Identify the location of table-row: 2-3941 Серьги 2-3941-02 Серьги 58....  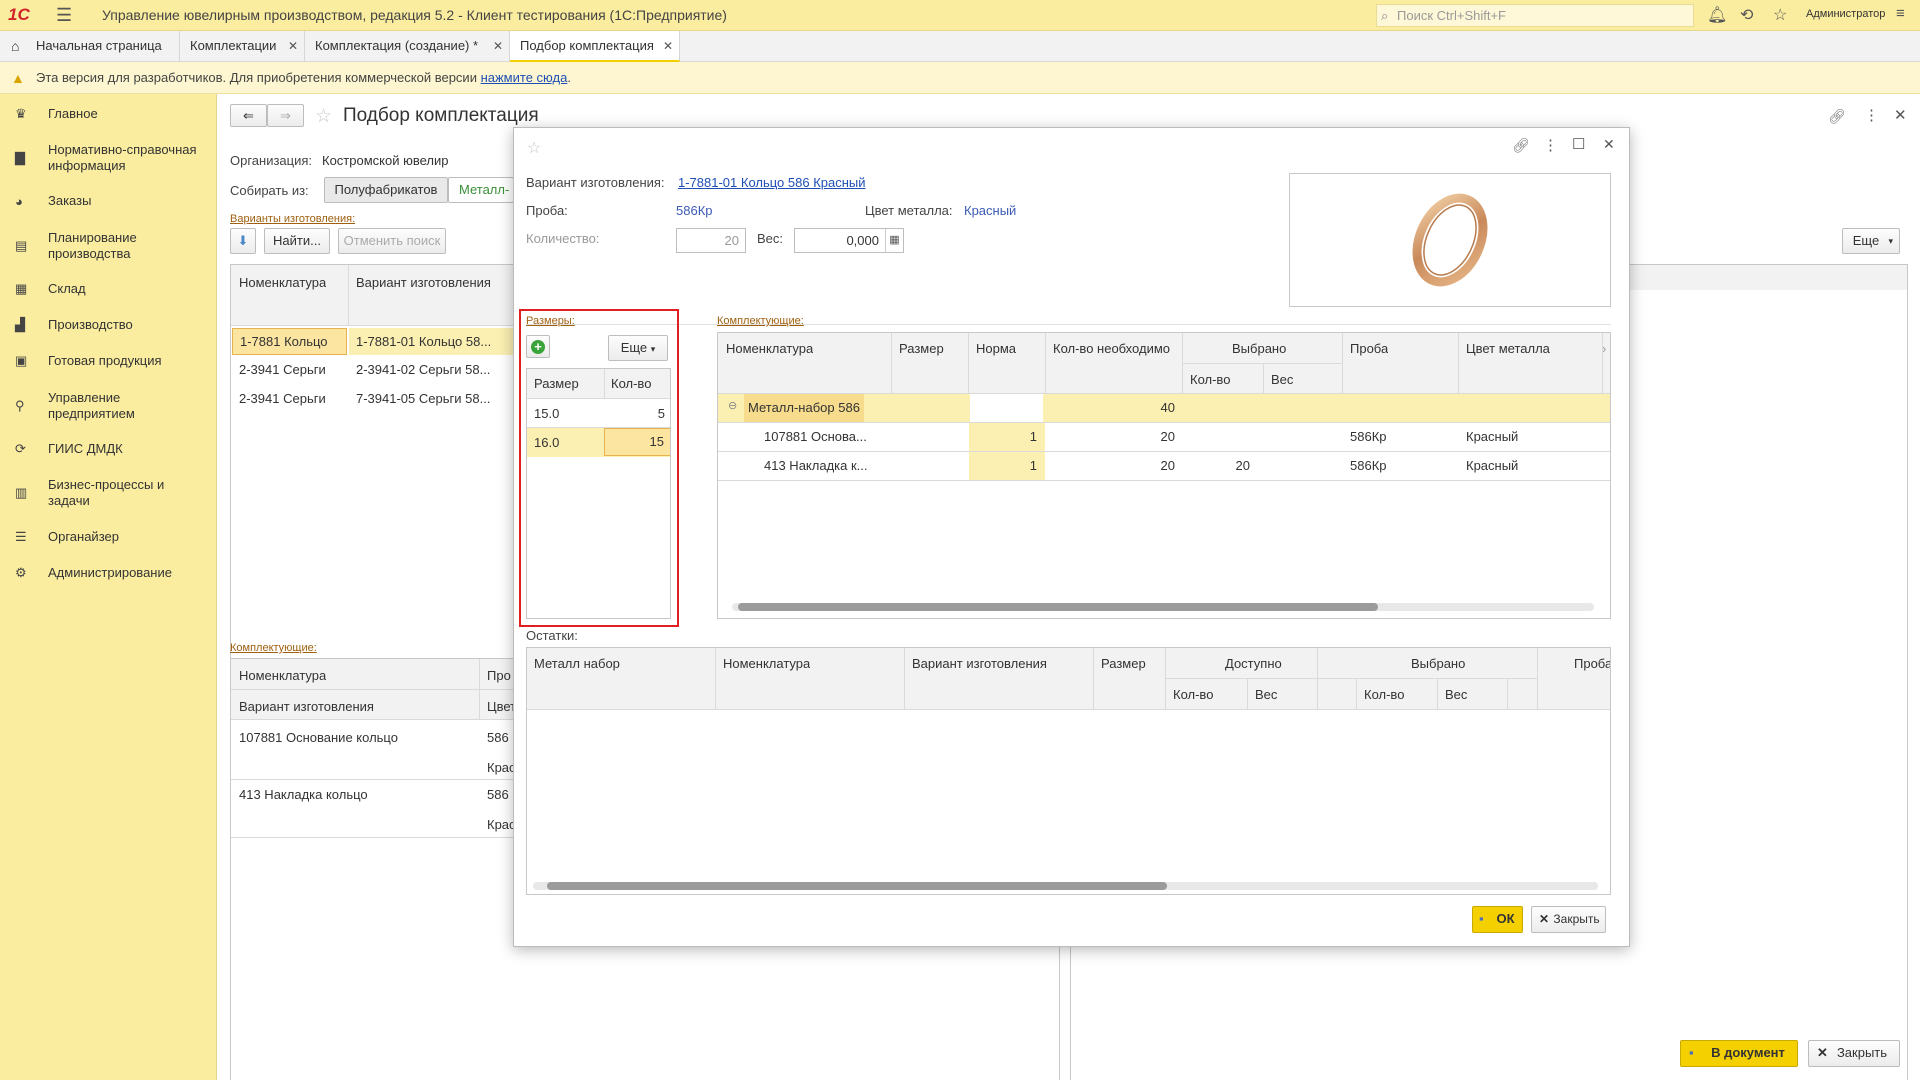
(380, 370).